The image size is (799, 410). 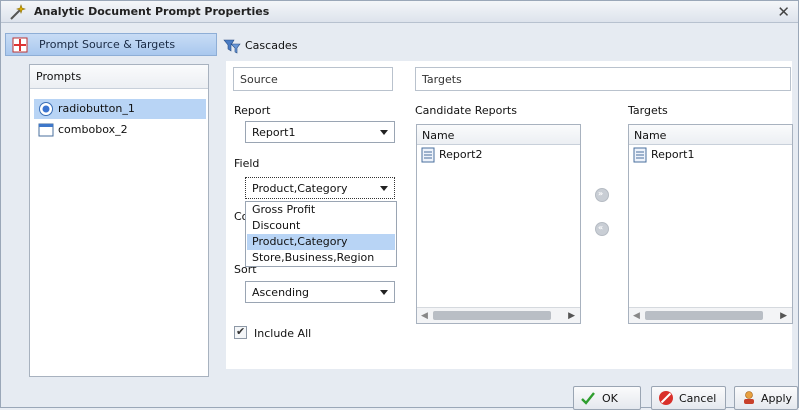 What do you see at coordinates (281, 292) in the screenshot?
I see `sort-select-value: Ascending` at bounding box center [281, 292].